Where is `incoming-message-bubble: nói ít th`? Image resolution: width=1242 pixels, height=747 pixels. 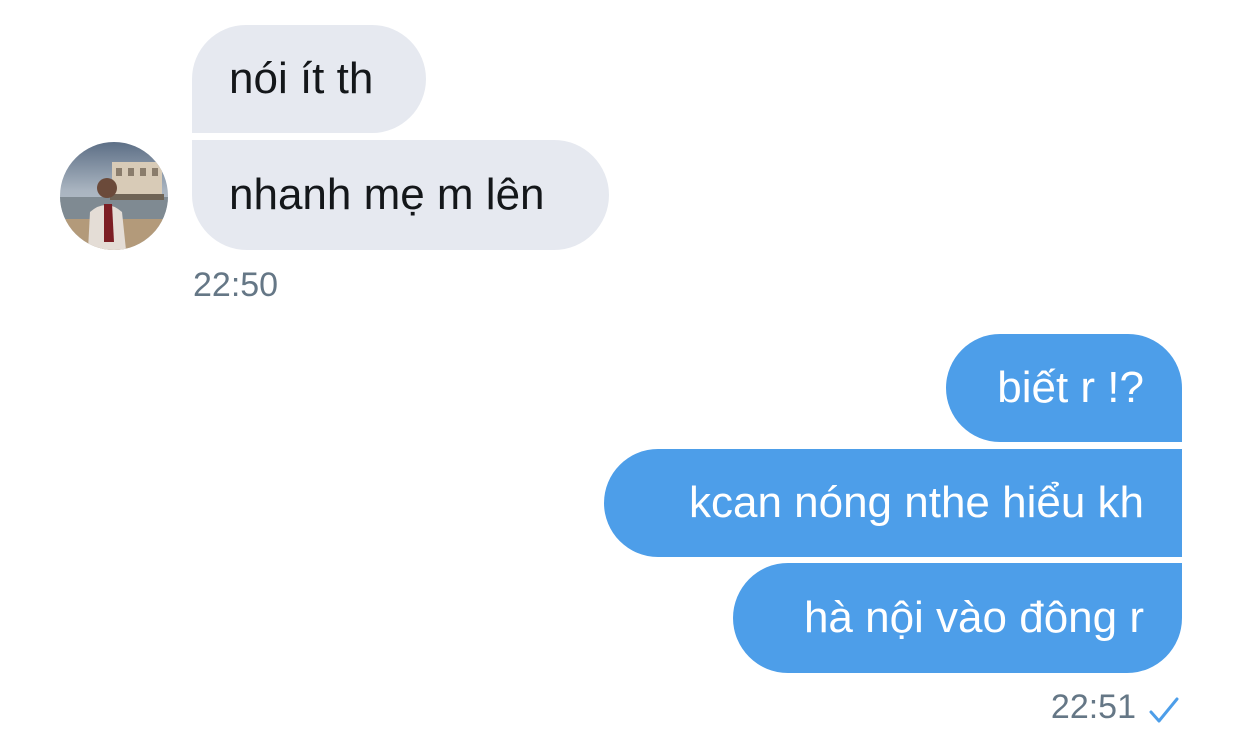
incoming-message-bubble: nói ít th is located at coordinates (309, 79).